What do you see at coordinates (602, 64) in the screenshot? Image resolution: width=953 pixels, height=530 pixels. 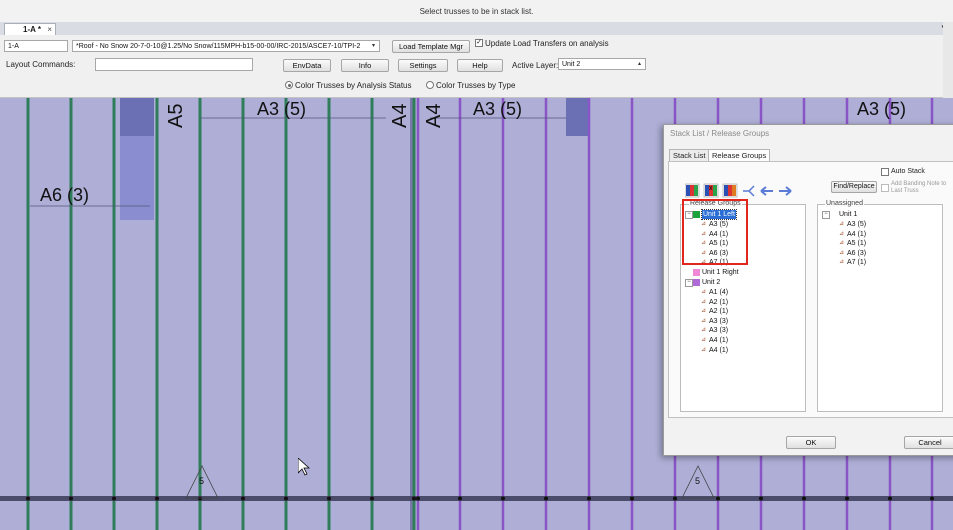 I see `active-layer-select: Unit 2 ▴` at bounding box center [602, 64].